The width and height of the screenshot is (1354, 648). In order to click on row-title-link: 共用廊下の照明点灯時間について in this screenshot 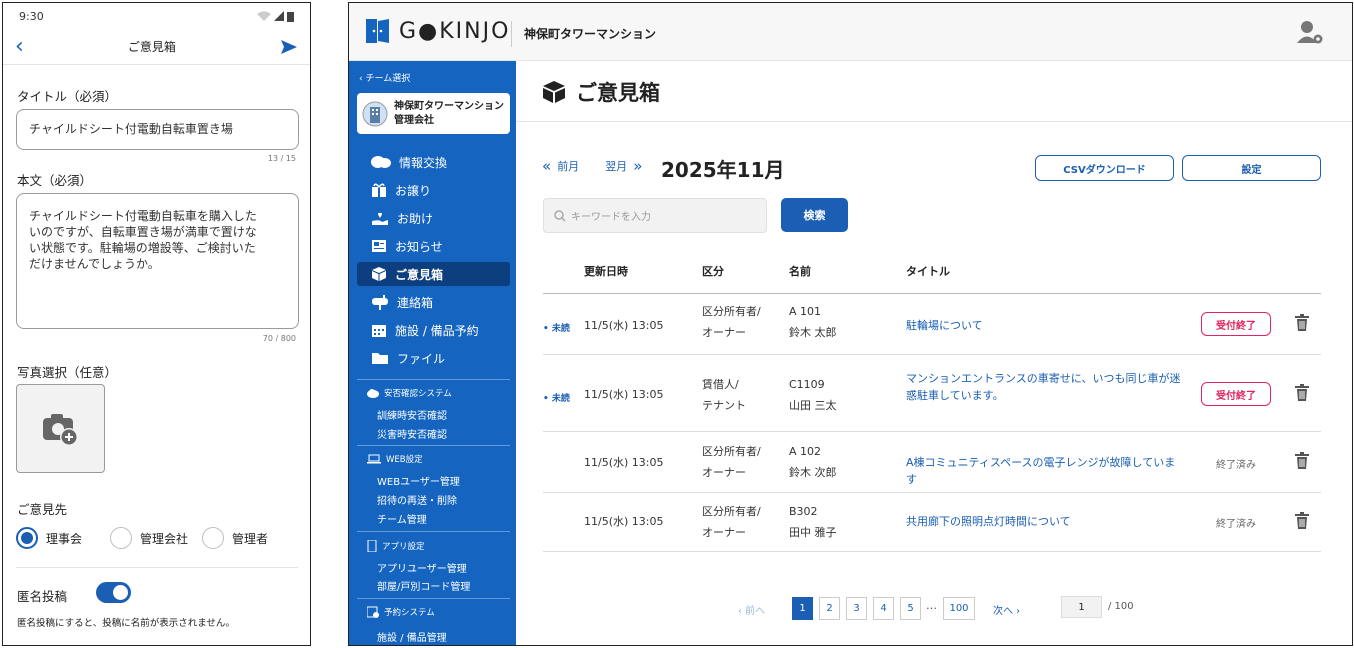, I will do `click(1043, 521)`.